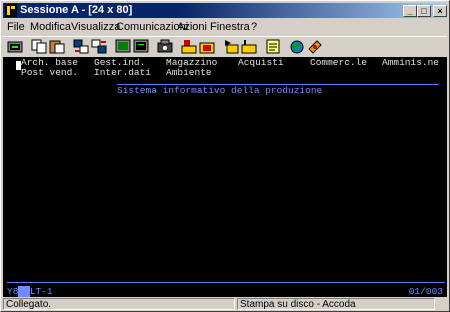 This screenshot has width=450, height=312. I want to click on status-bar: Collegato. Stampa su disco - Accoda, so click(225, 304).